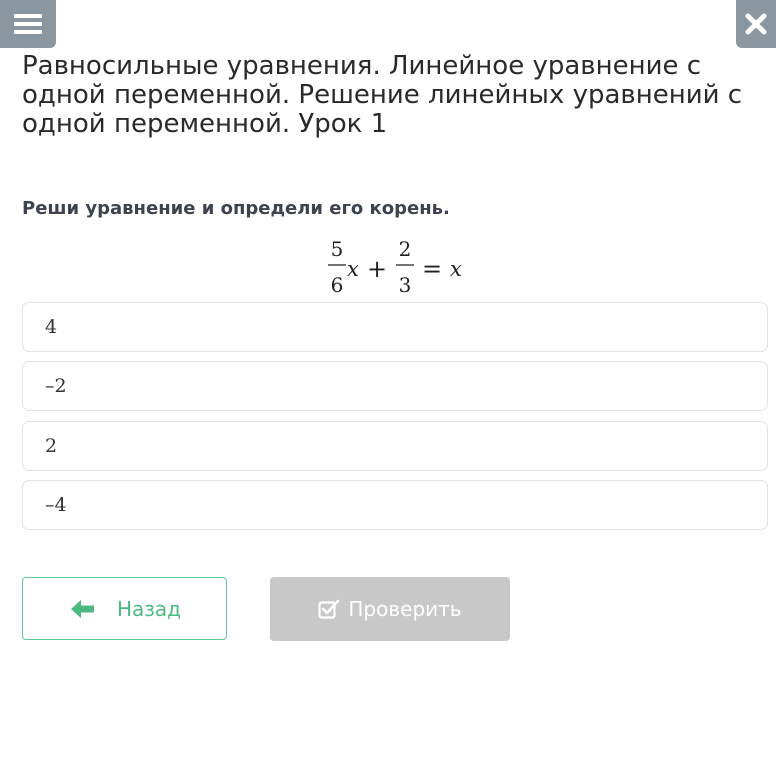  Describe the element at coordinates (51, 327) in the screenshot. I see `answer-option-value: 4` at that location.